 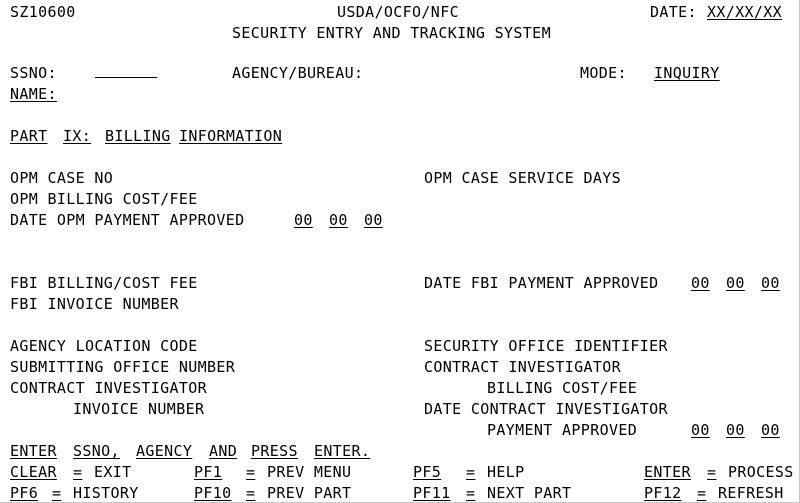 What do you see at coordinates (108, 388) in the screenshot?
I see `field-label-contract-investigator-left: CONTRACT INVESTIGATOR` at bounding box center [108, 388].